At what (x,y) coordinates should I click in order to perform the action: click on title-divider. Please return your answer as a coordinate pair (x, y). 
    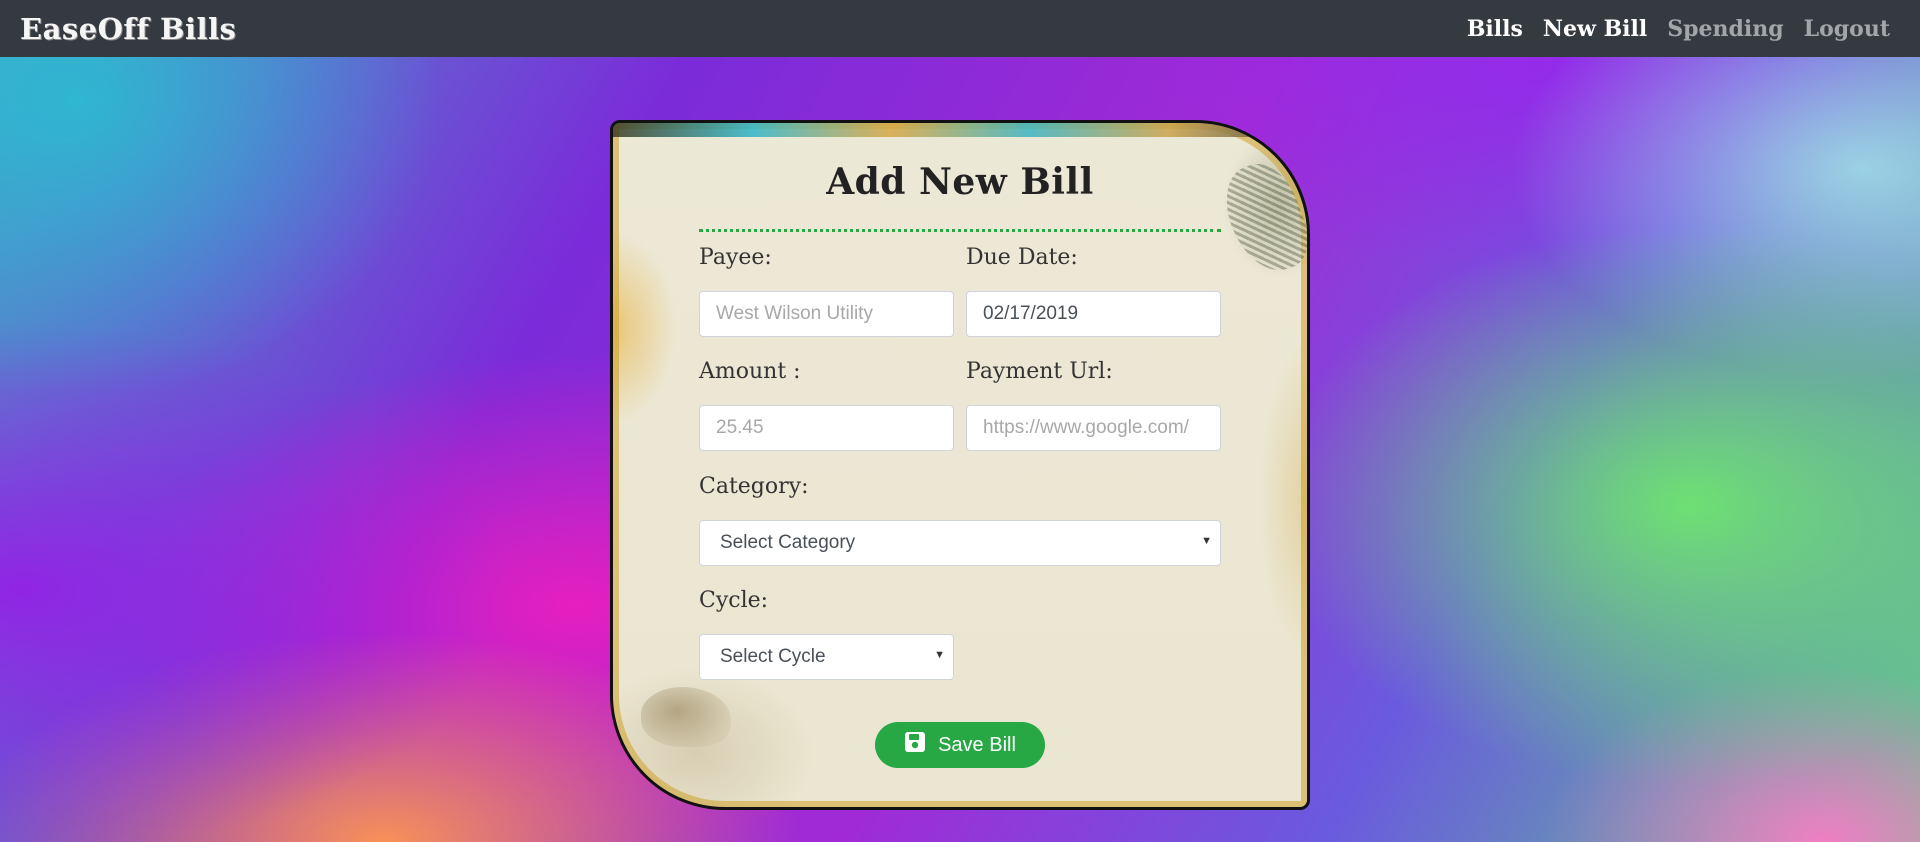
    Looking at the image, I should click on (960, 230).